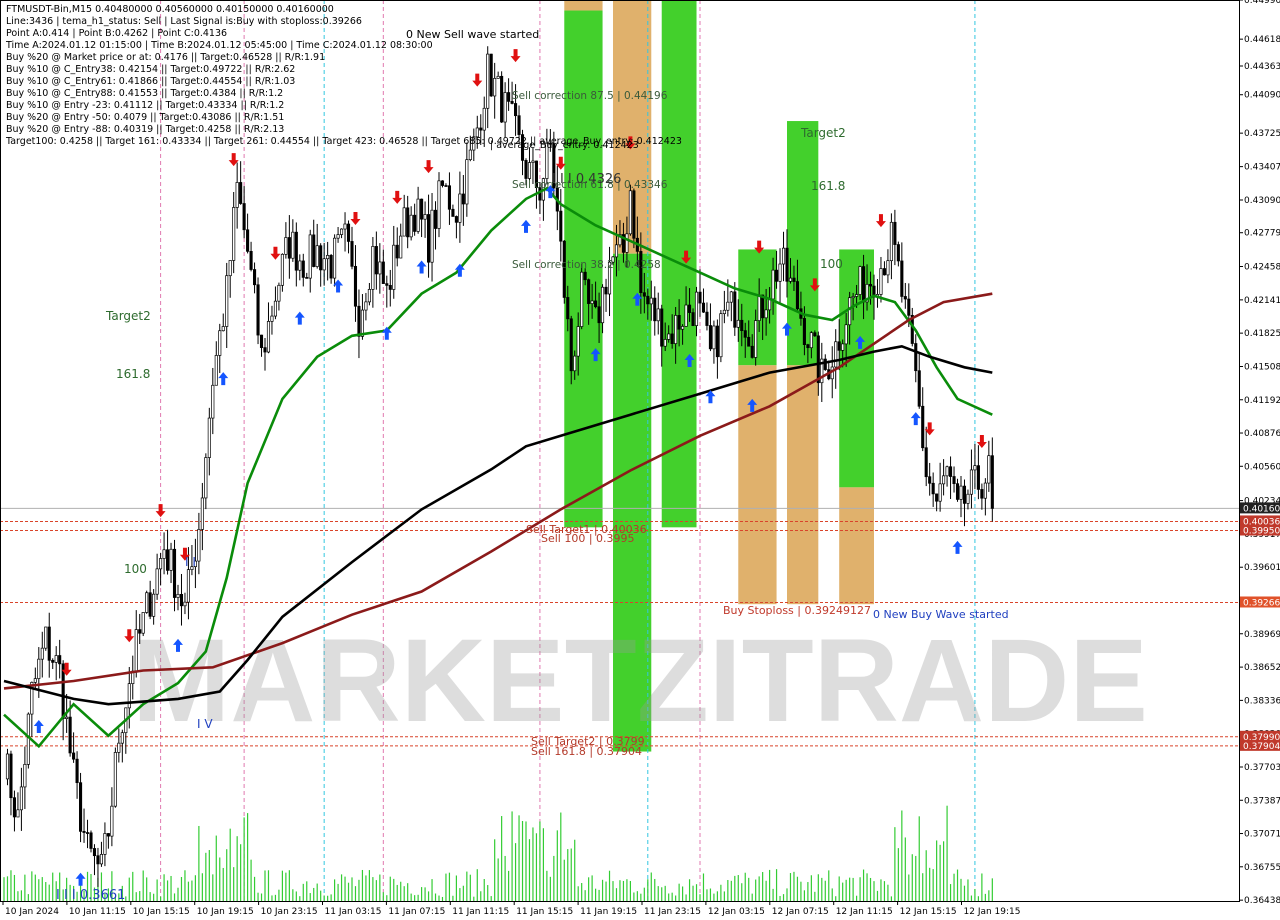  What do you see at coordinates (1261, 509) in the screenshot?
I see `price-label: 0.40160` at bounding box center [1261, 509].